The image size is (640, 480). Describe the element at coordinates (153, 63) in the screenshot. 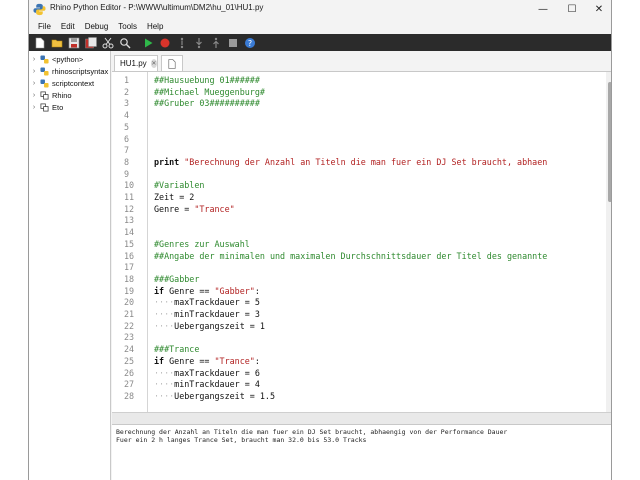

I see `close-tab-icon: ✕` at that location.